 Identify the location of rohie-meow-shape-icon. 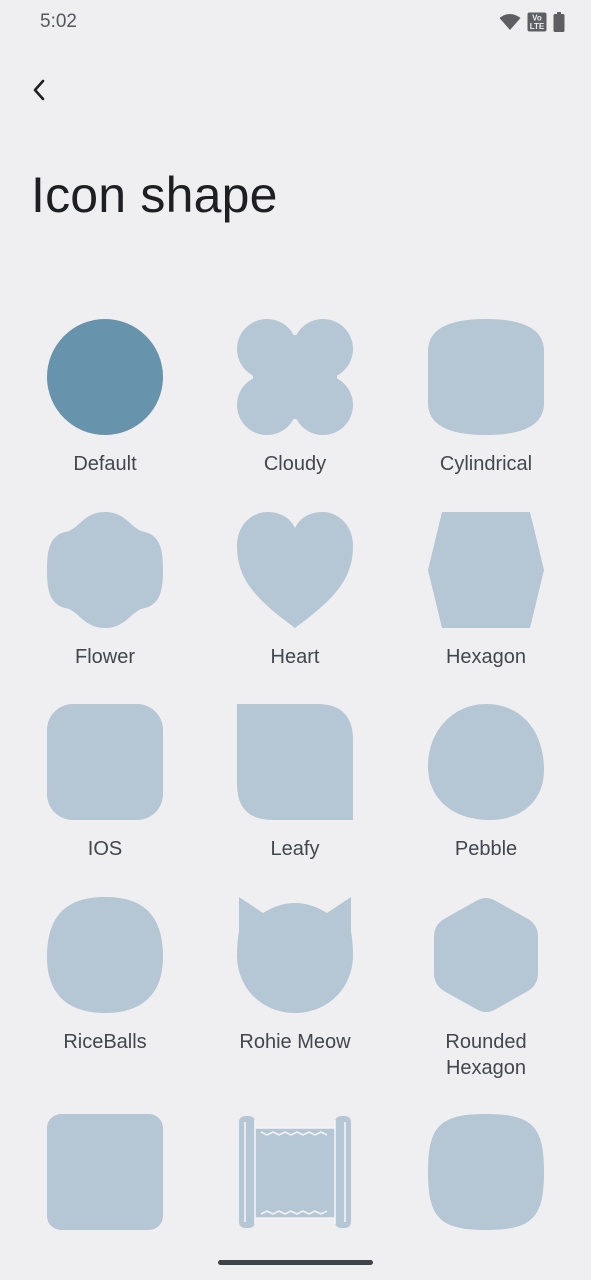
(295, 955).